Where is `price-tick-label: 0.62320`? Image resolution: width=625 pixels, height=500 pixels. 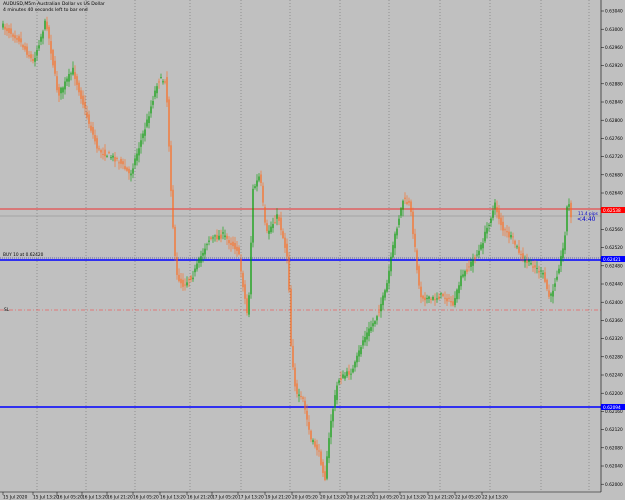
price-tick-label: 0.62320 is located at coordinates (614, 339).